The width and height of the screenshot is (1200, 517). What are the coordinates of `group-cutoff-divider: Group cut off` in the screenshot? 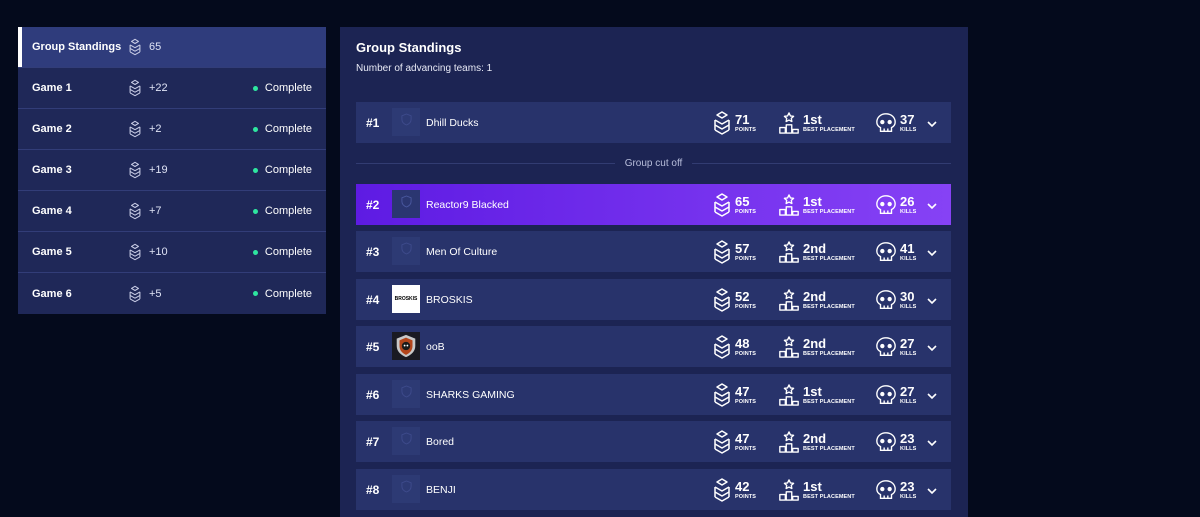 It's located at (654, 163).